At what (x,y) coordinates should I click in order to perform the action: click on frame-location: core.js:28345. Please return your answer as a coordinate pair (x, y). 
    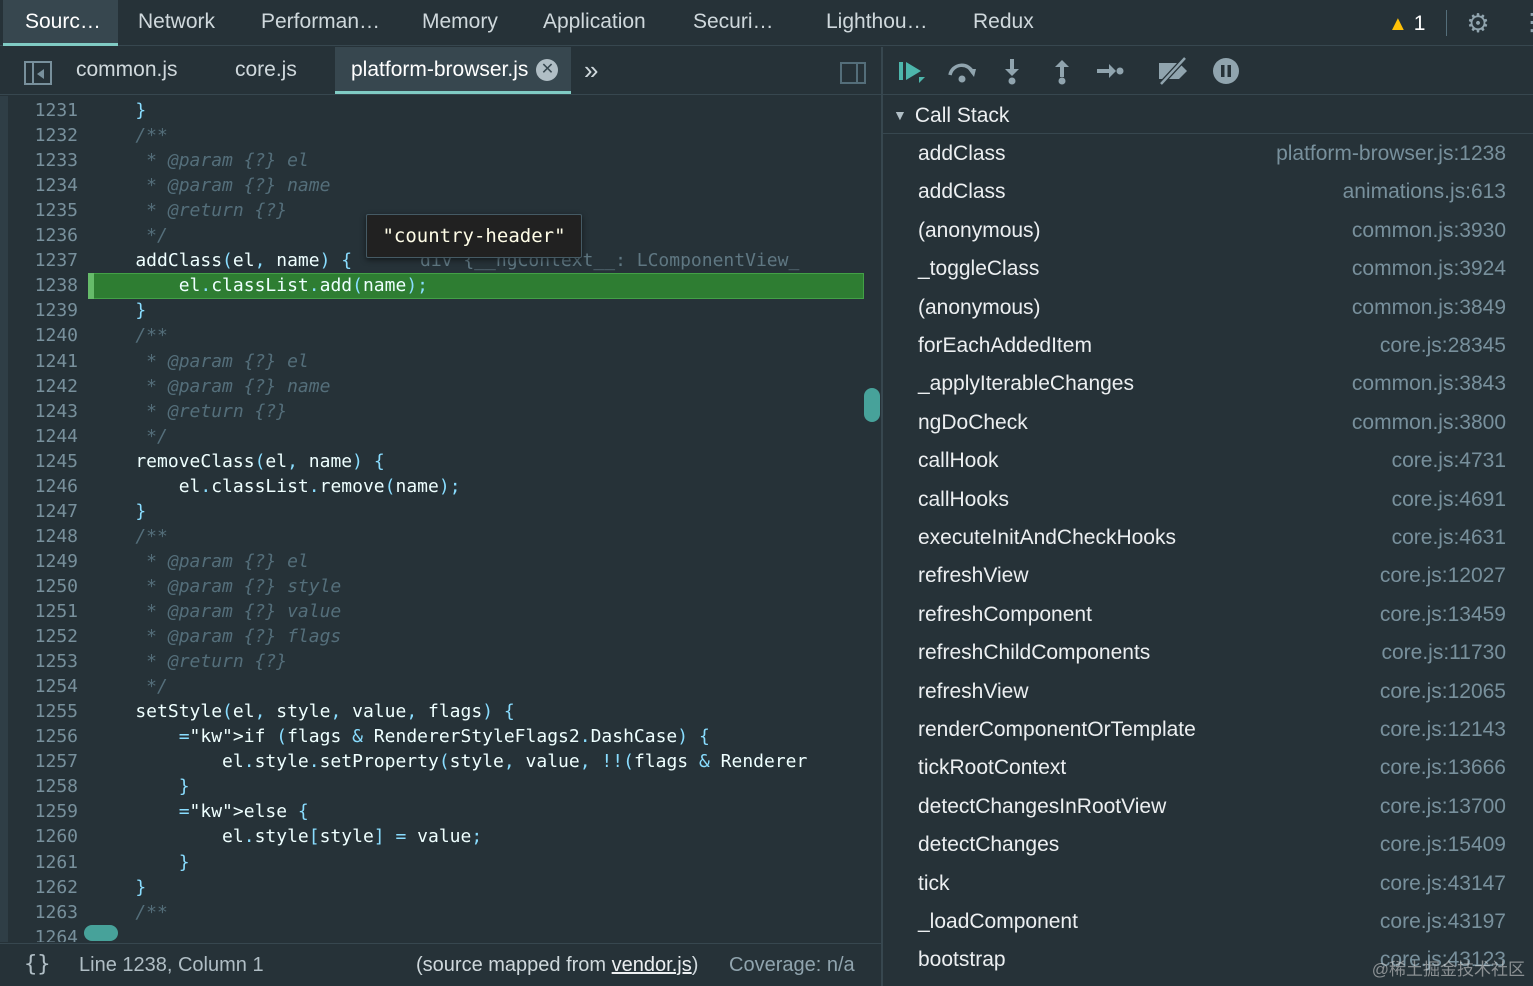
    Looking at the image, I should click on (1443, 346).